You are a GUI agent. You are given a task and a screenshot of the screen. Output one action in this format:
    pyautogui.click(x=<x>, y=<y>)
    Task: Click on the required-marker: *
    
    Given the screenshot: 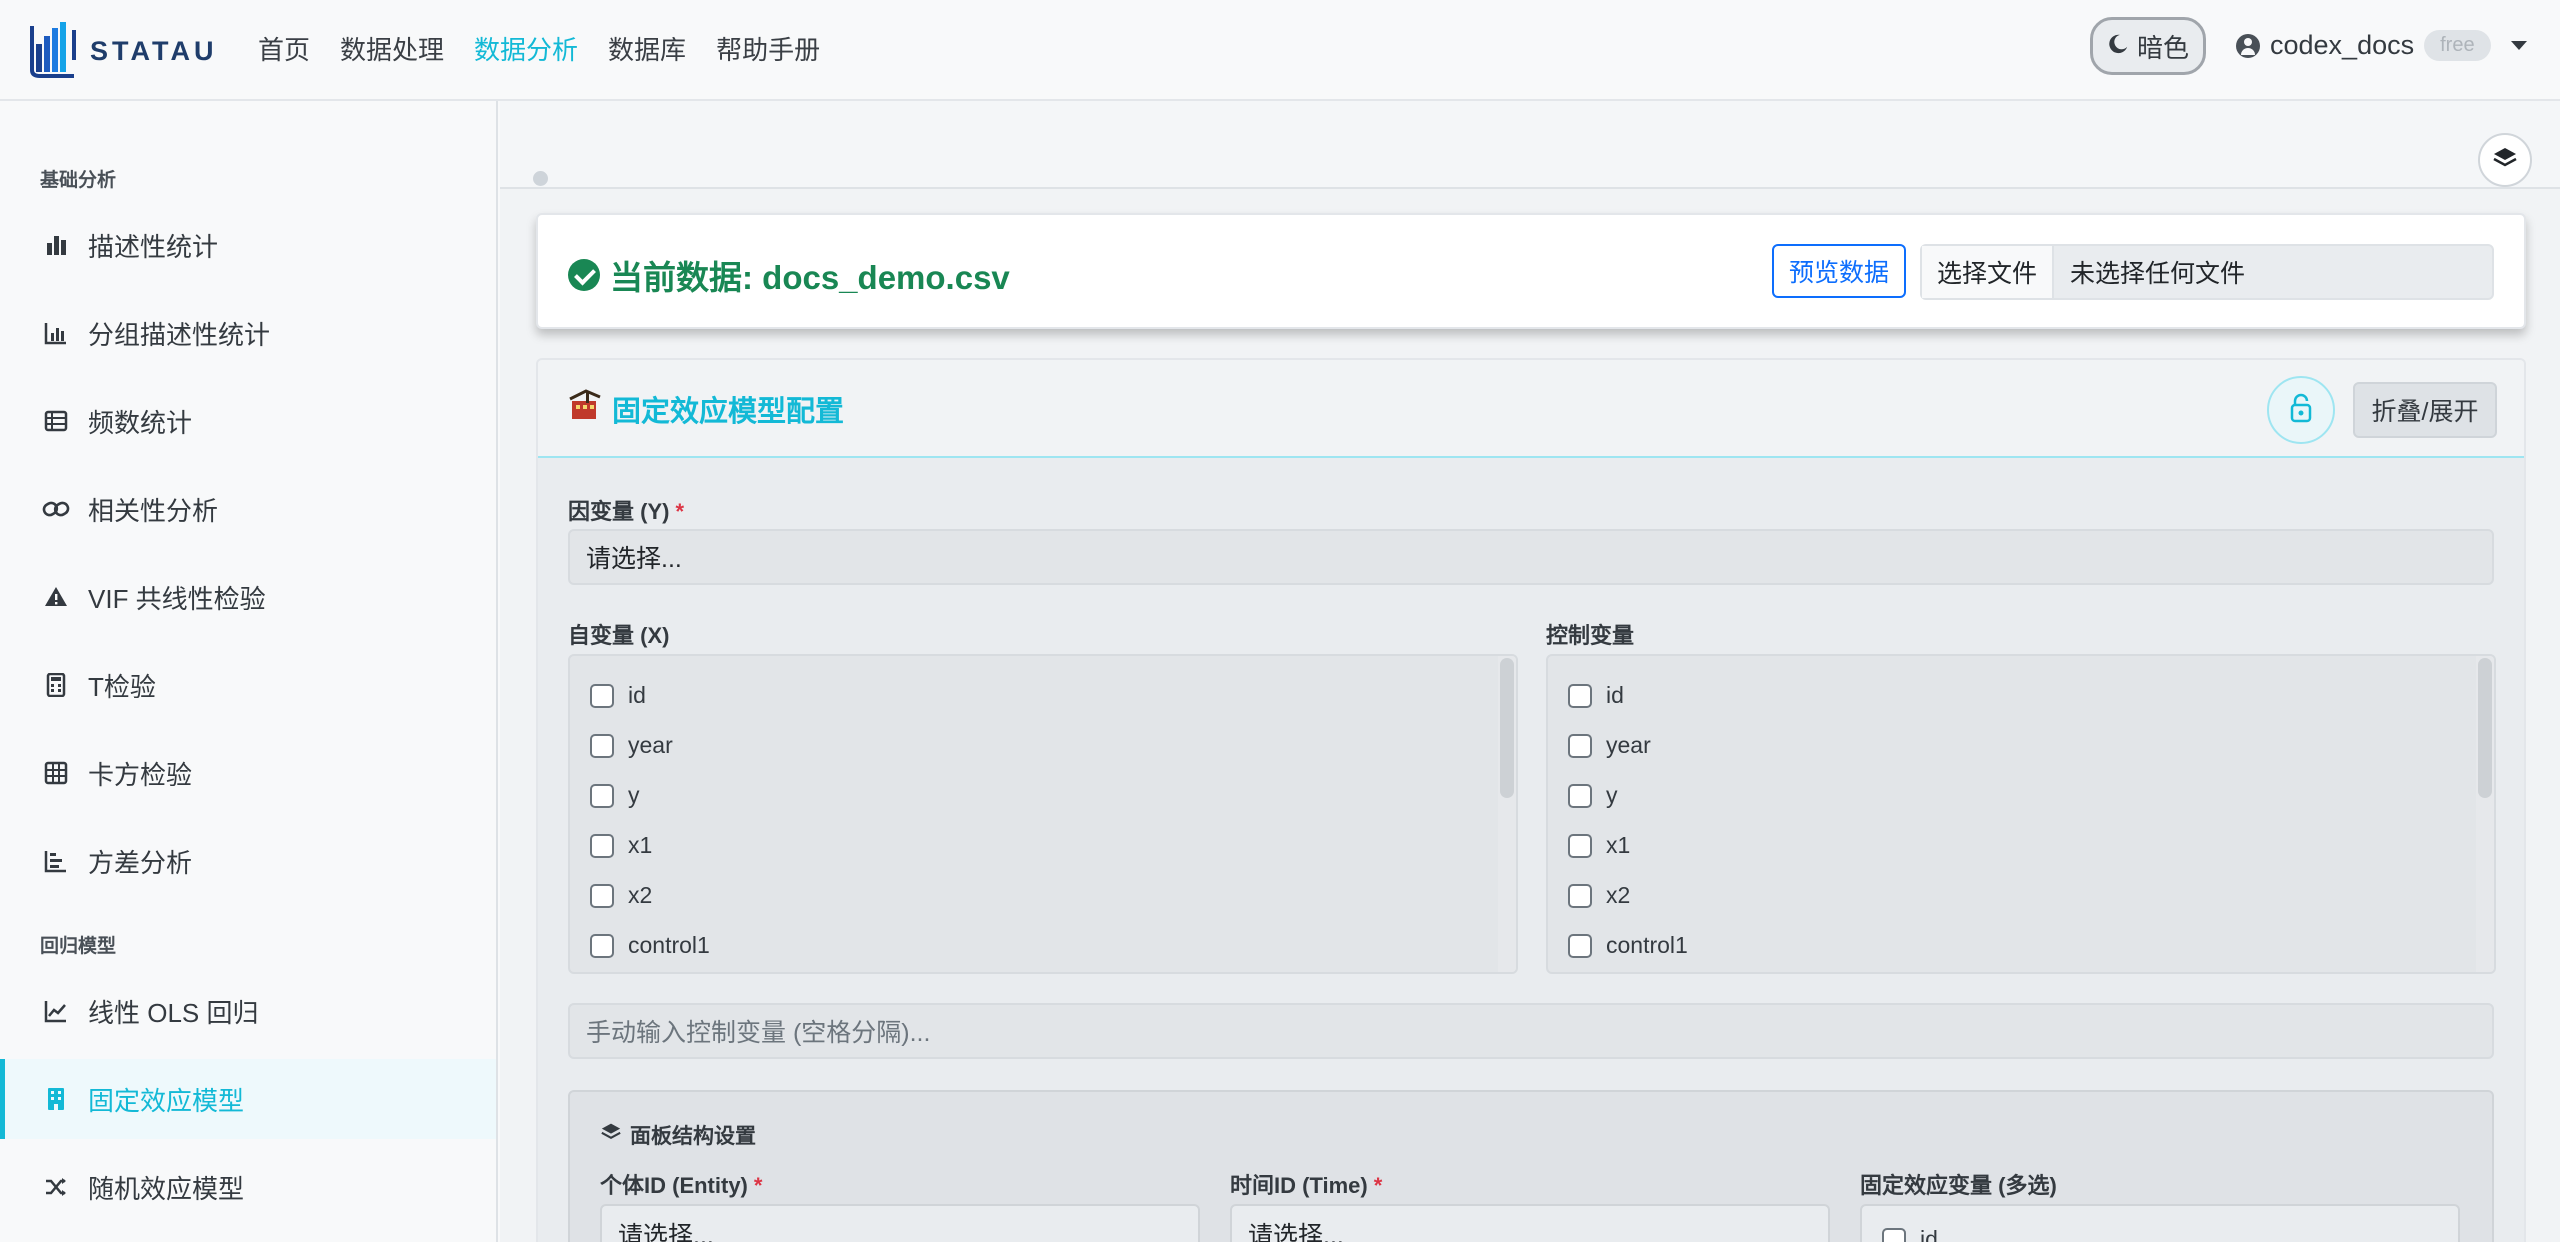 What is the action you would take?
    pyautogui.click(x=758, y=1185)
    